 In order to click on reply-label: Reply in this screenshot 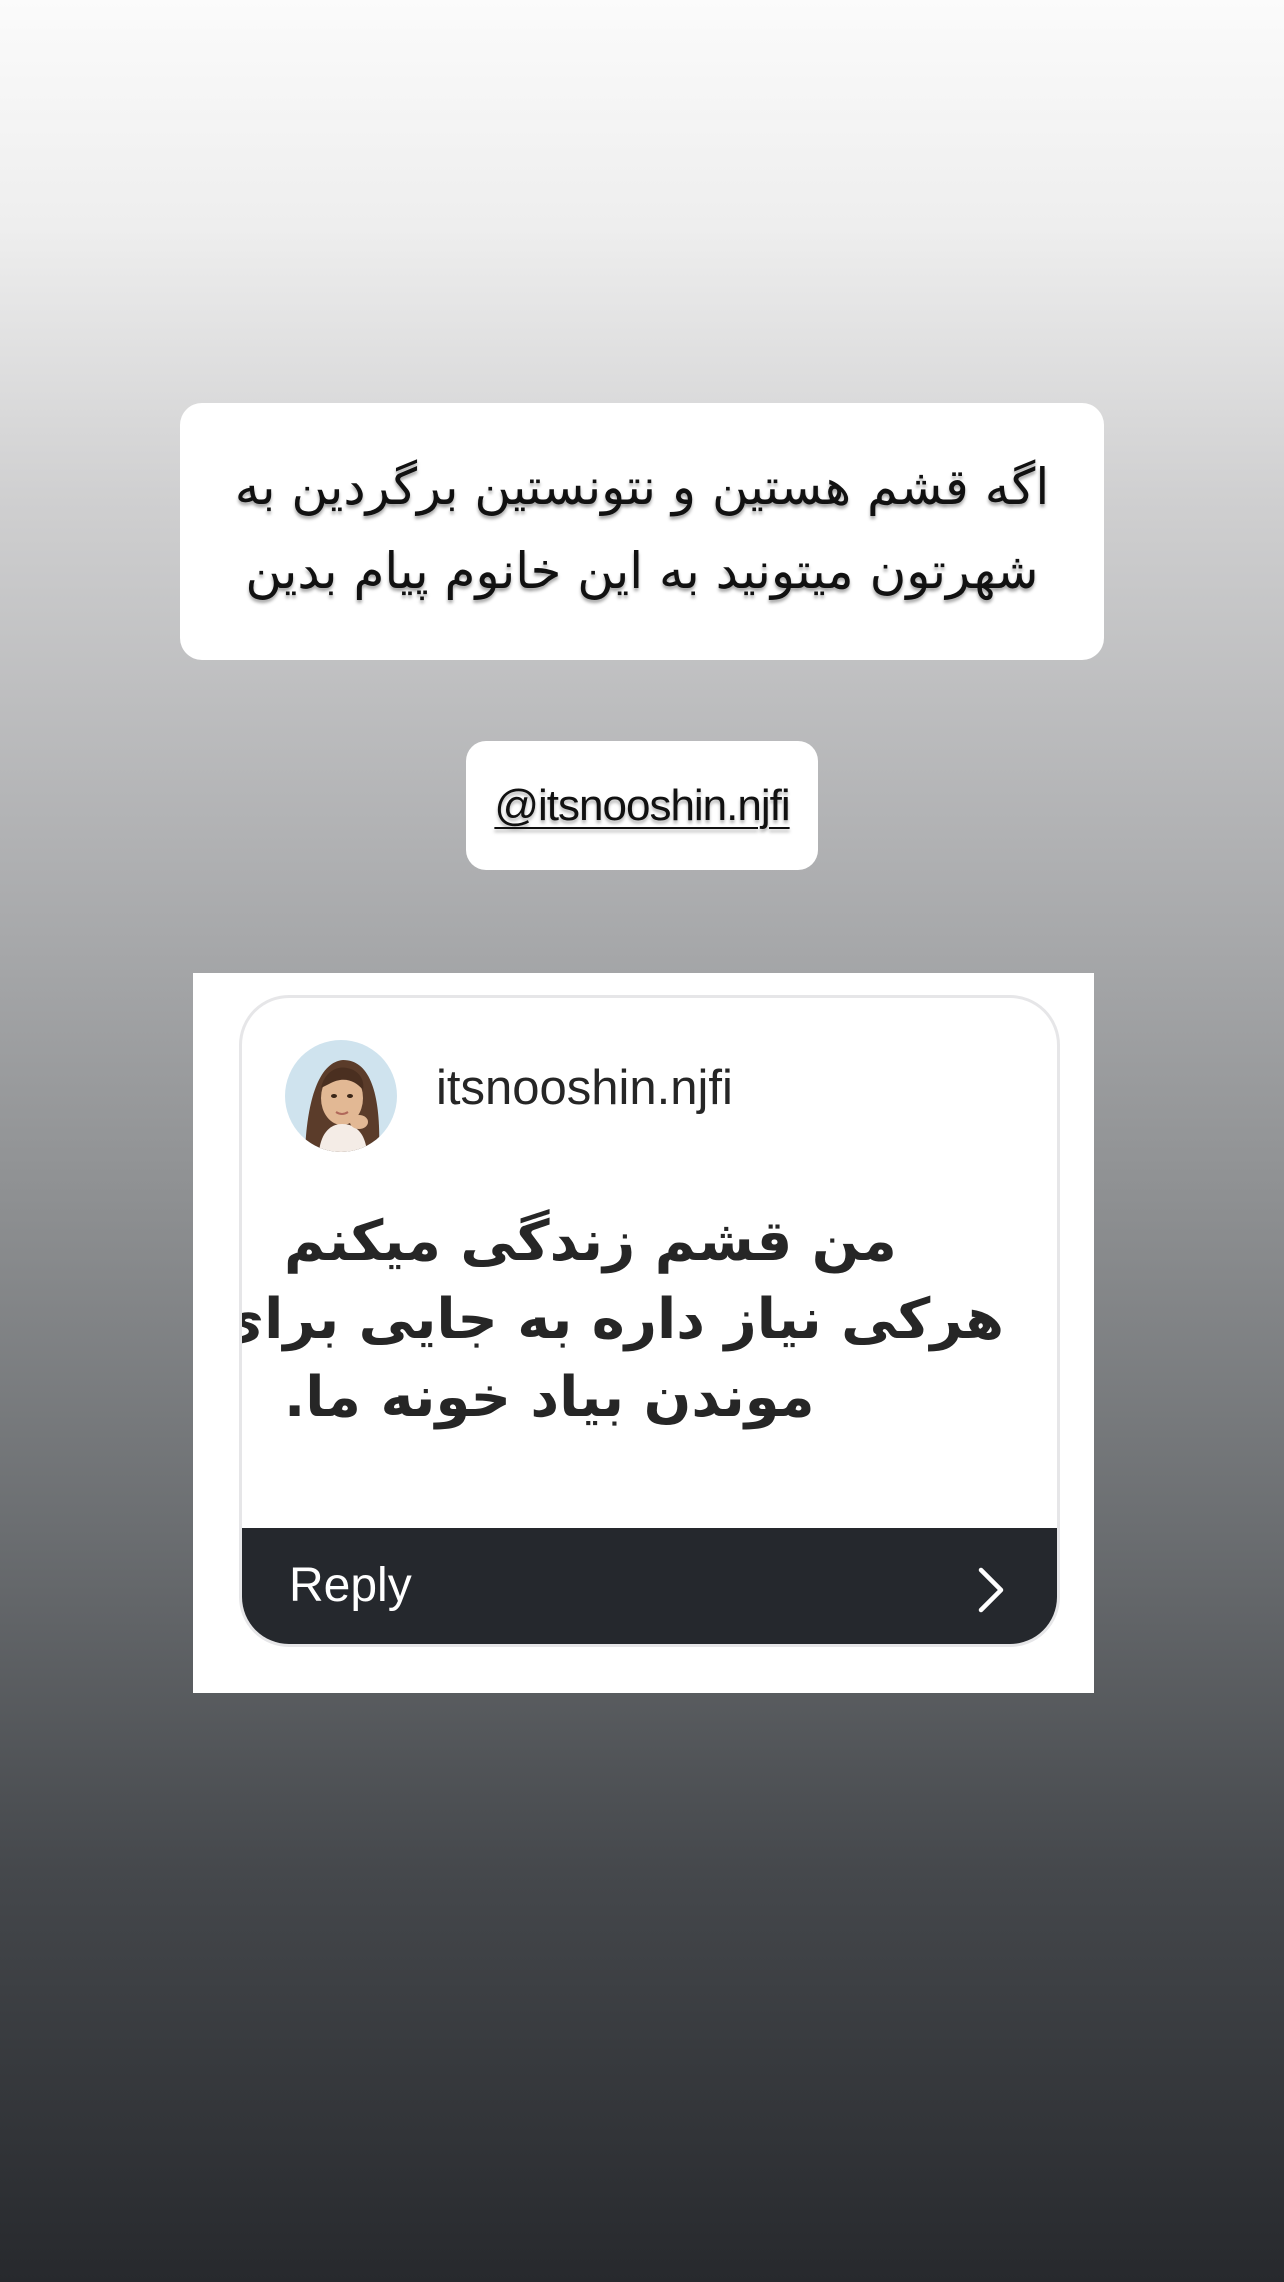, I will do `click(350, 1585)`.